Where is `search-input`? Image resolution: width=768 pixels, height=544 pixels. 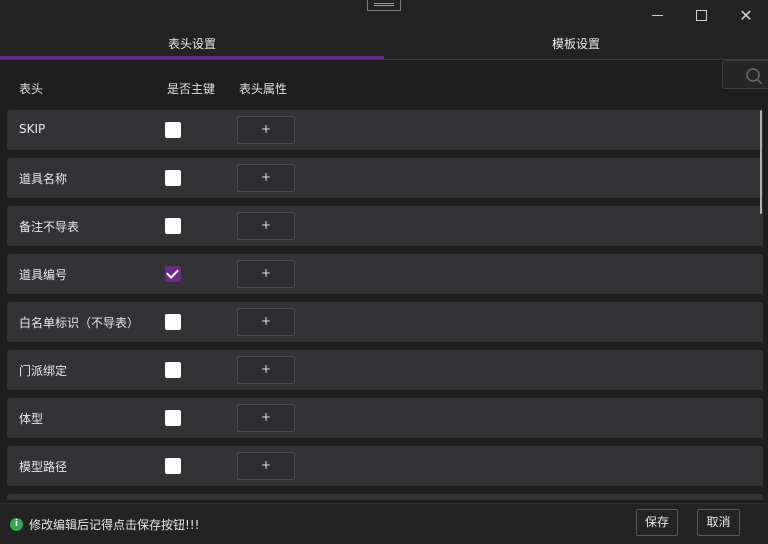
search-input is located at coordinates (745, 74).